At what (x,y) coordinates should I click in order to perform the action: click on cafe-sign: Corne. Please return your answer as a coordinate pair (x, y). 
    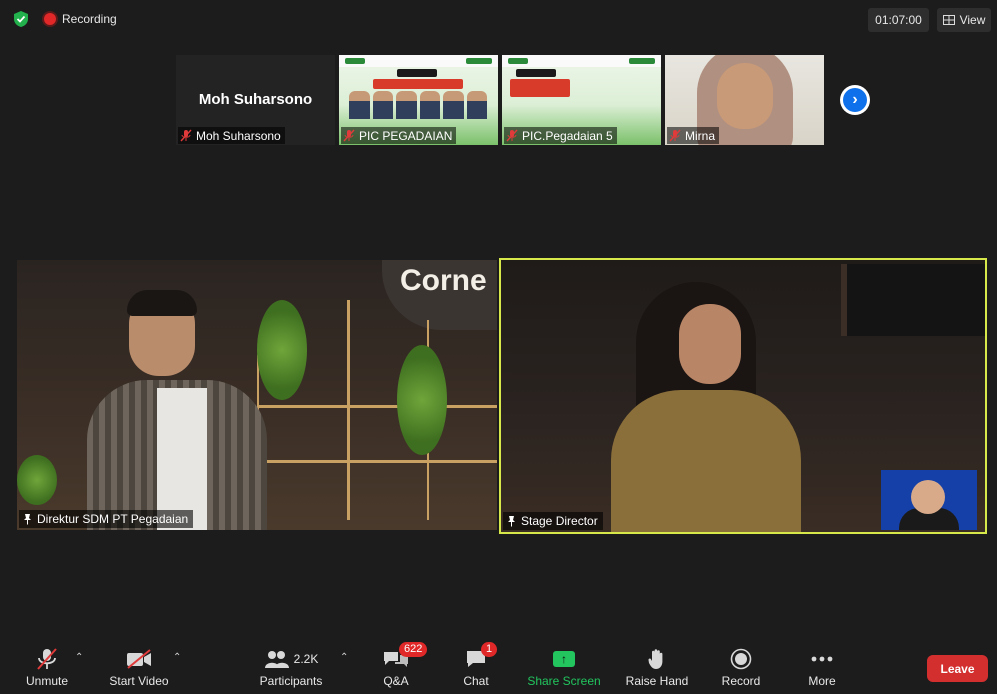
    Looking at the image, I should click on (439, 295).